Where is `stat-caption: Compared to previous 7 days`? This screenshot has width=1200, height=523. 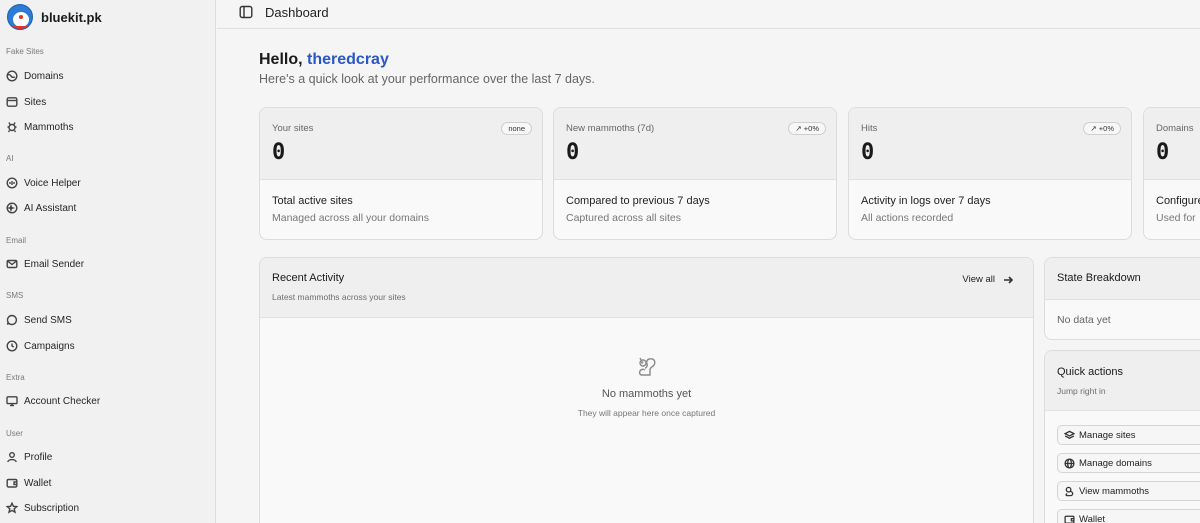 stat-caption: Compared to previous 7 days is located at coordinates (638, 201).